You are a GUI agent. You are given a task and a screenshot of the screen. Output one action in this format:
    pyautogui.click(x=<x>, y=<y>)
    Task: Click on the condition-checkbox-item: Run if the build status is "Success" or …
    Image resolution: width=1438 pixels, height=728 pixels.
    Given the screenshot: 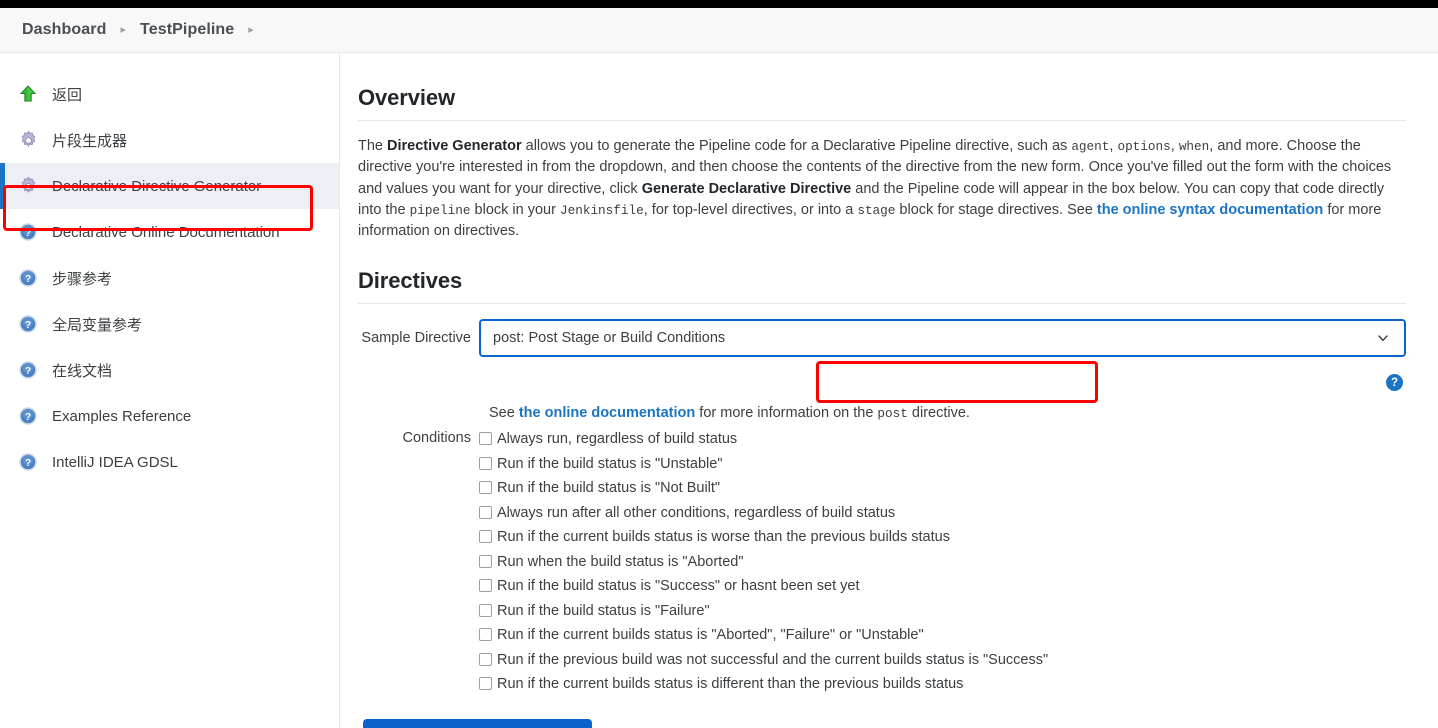 What is the action you would take?
    pyautogui.click(x=942, y=586)
    